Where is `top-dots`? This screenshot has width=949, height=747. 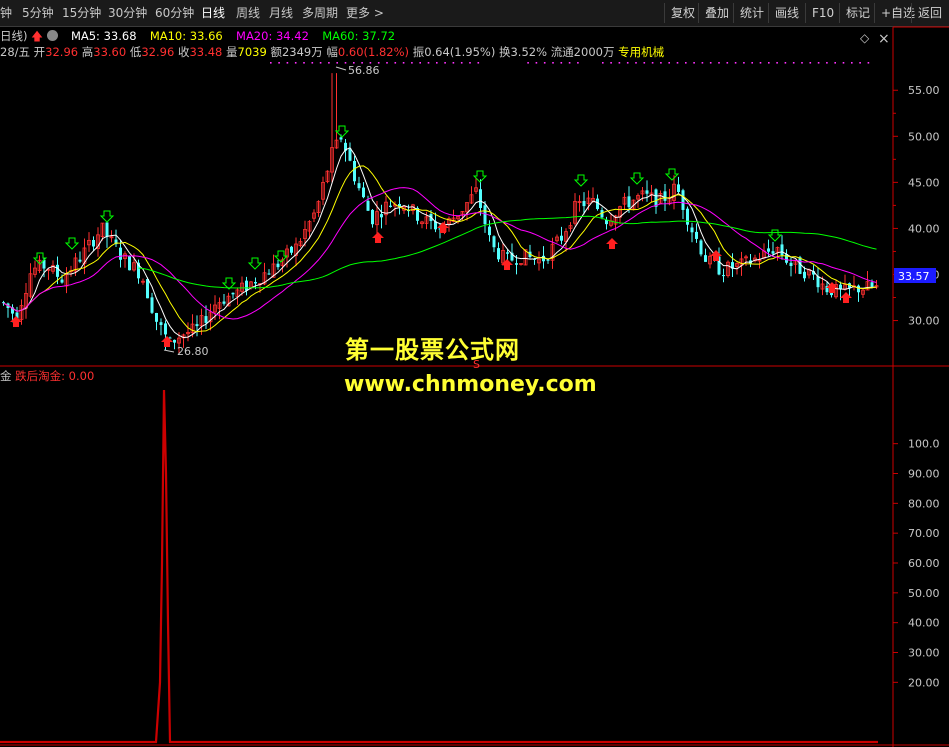
top-dots is located at coordinates (570, 63).